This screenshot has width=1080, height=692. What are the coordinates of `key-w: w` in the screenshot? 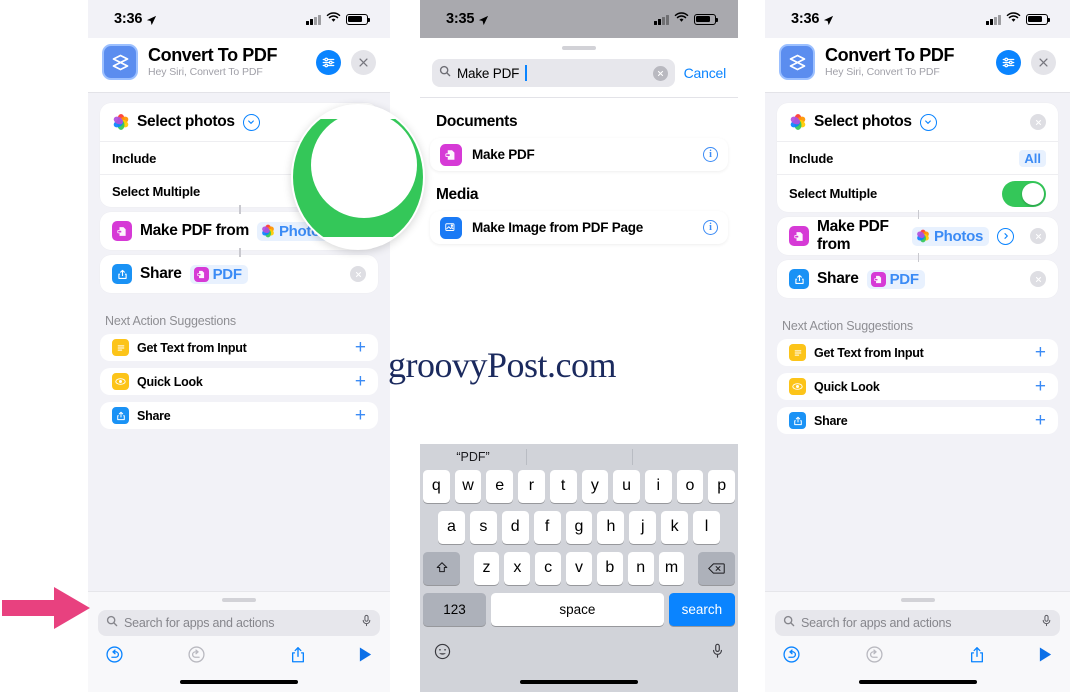 It's located at (468, 486).